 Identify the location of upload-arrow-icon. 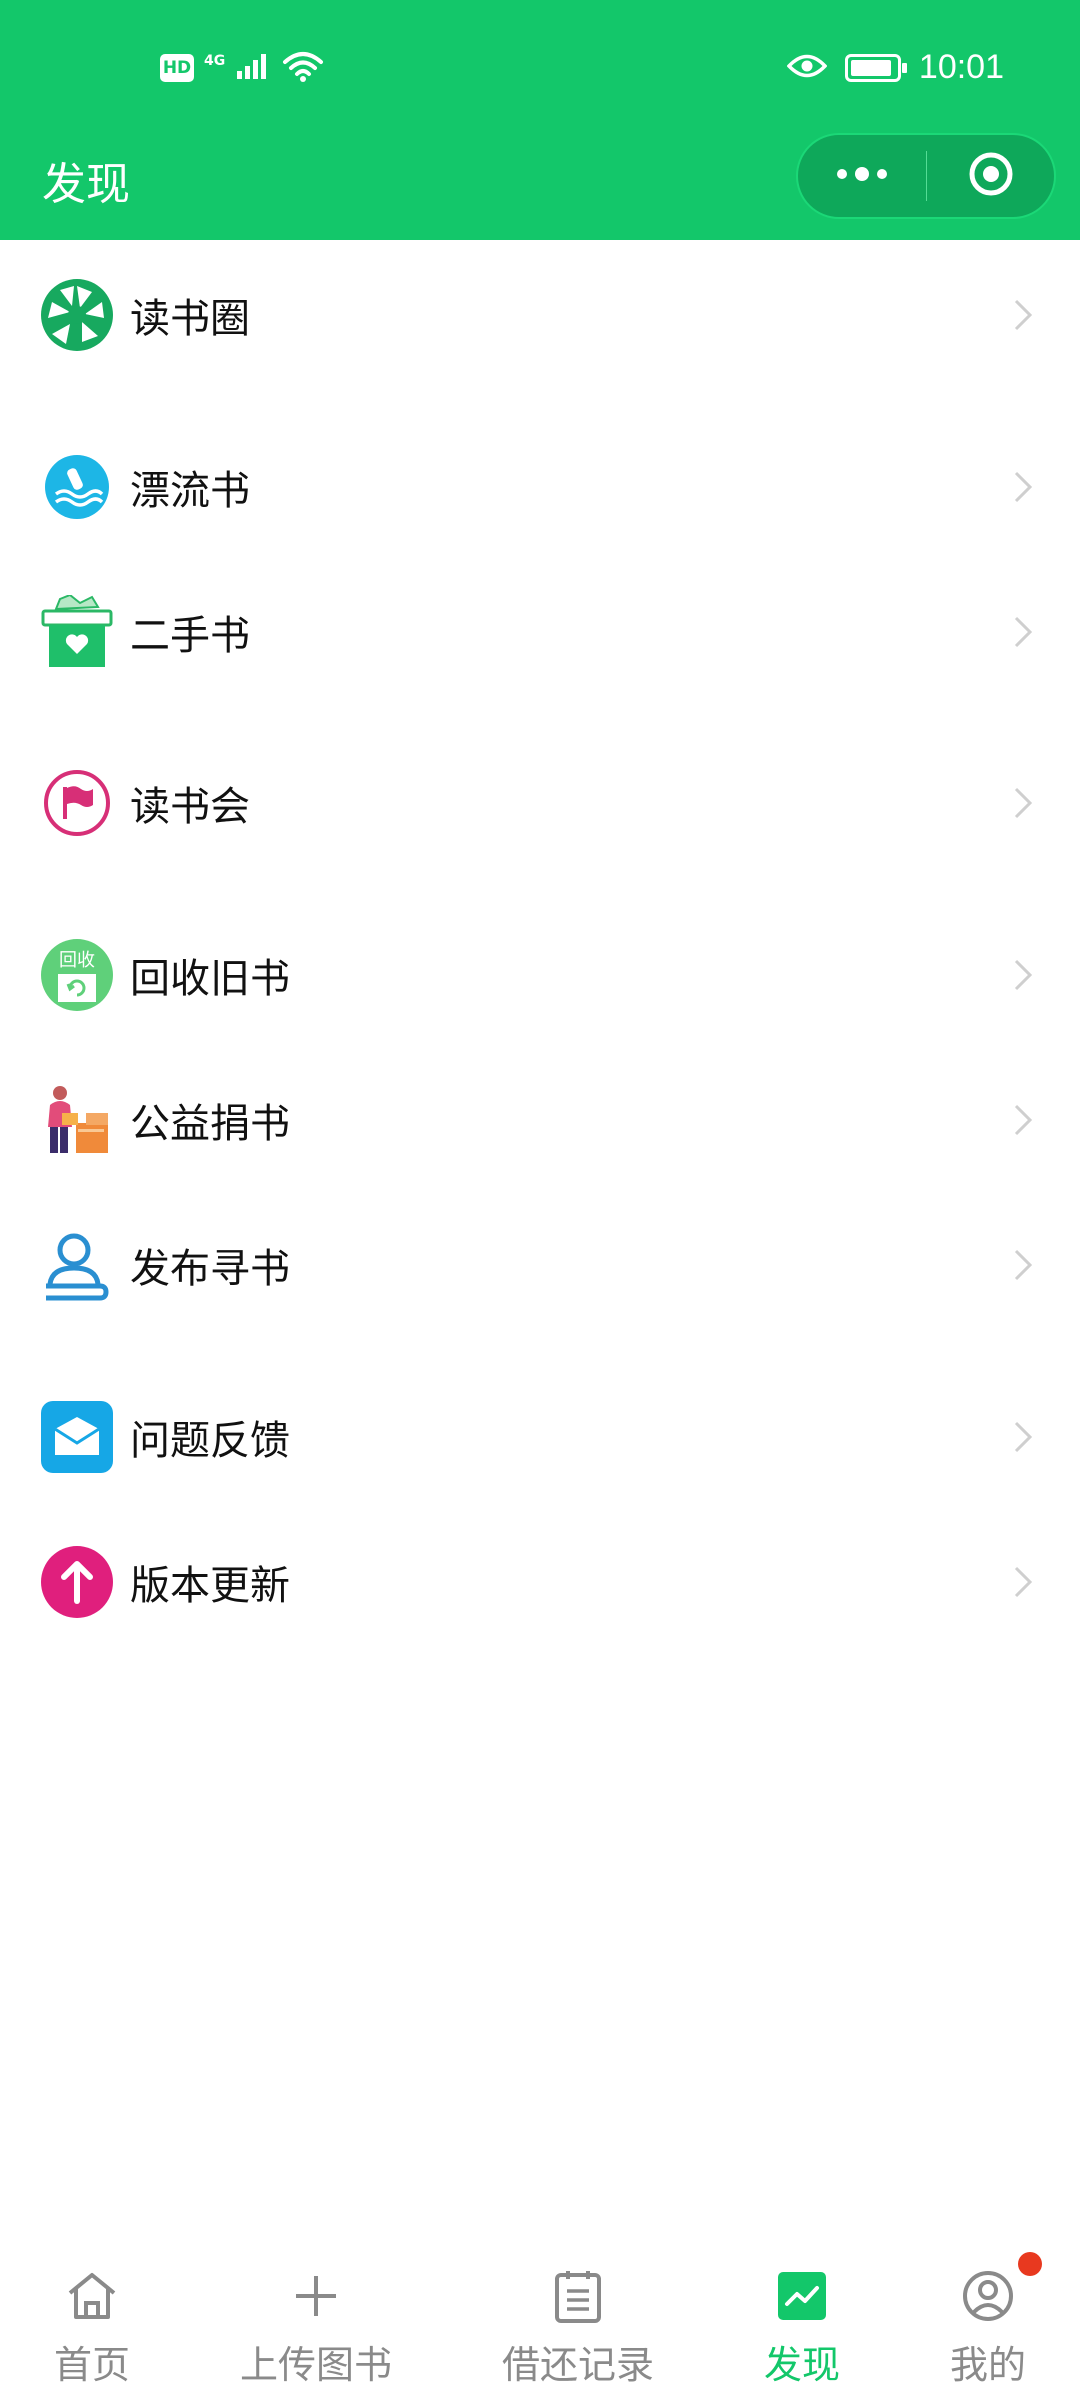
(77, 1582).